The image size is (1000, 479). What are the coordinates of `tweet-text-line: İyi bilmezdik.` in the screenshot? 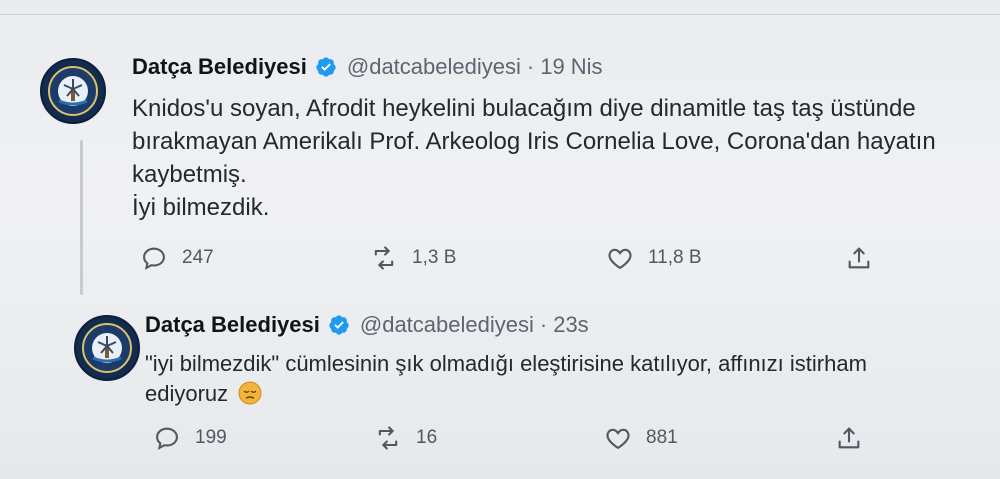 It's located at (201, 207).